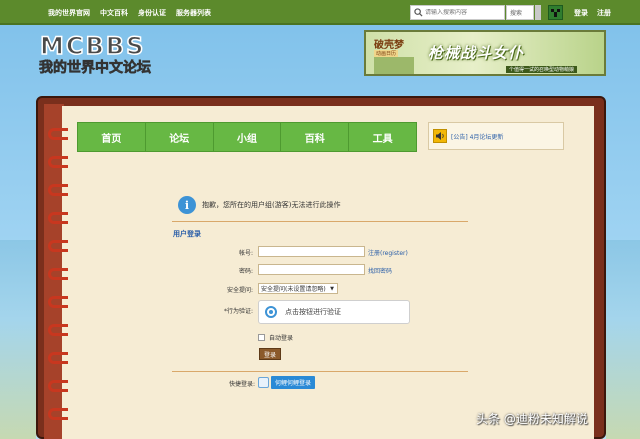 The image size is (640, 439). Describe the element at coordinates (542, 69) in the screenshot. I see `banner-caption: 个值得一试的召唤型动物萌娘` at that location.